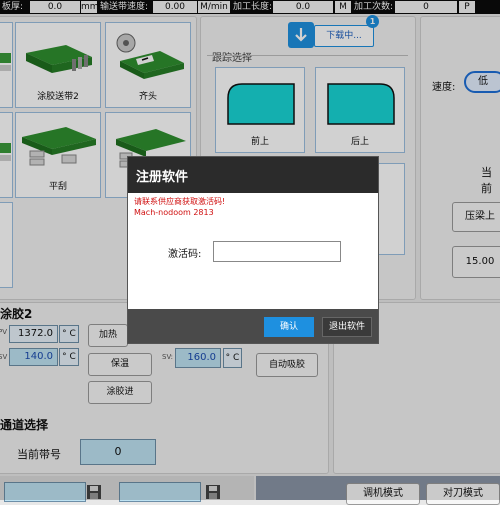  Describe the element at coordinates (253, 326) in the screenshot. I see `dialog-footer: 确认 退出软件` at that location.